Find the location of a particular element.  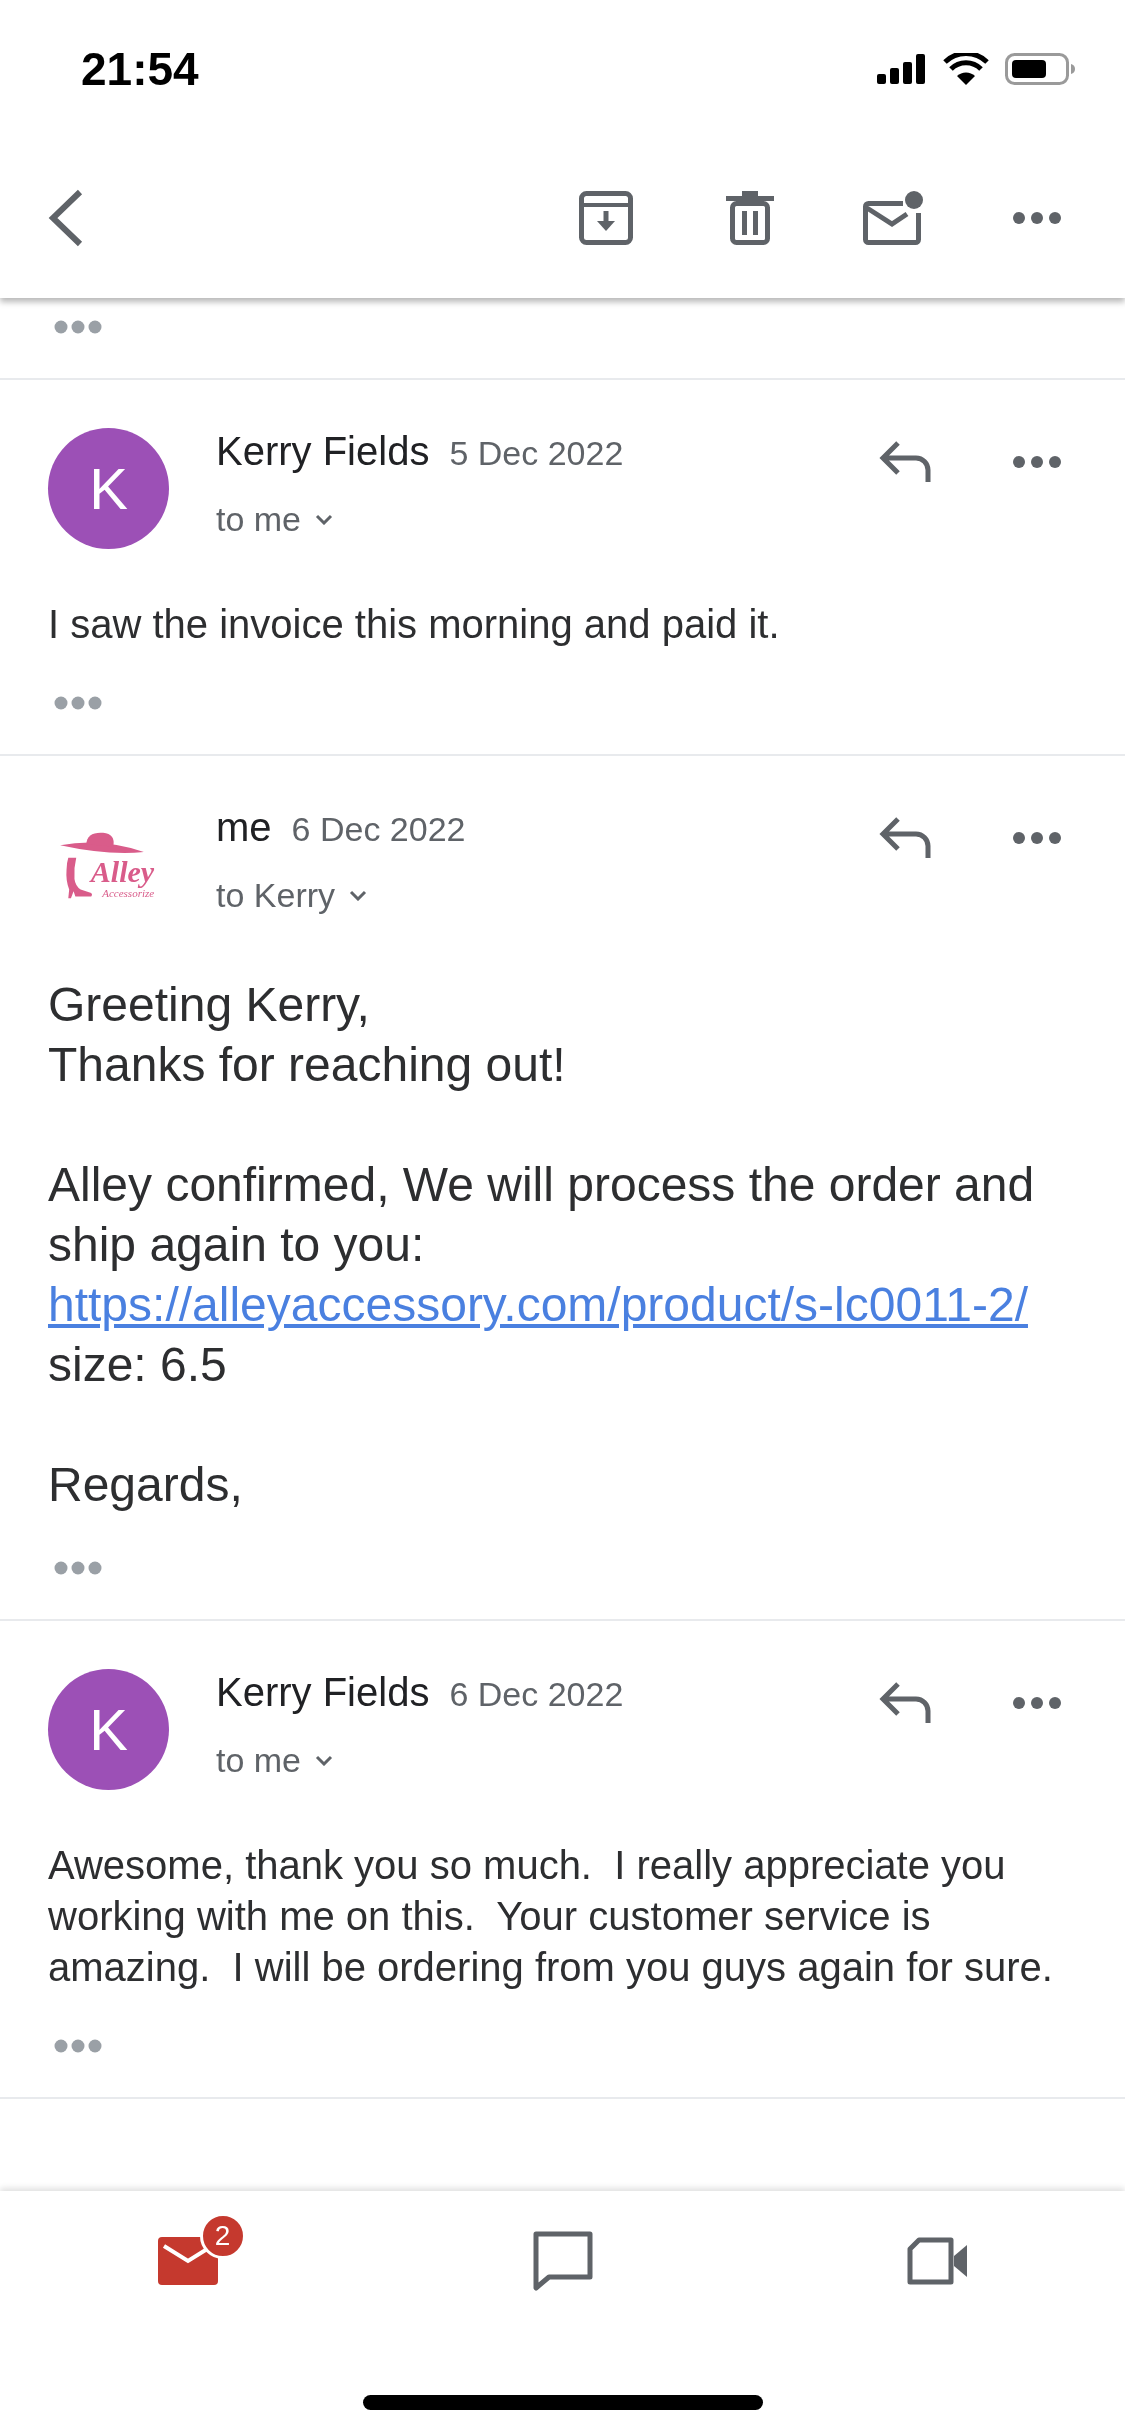

battery-icon is located at coordinates (1040, 69).